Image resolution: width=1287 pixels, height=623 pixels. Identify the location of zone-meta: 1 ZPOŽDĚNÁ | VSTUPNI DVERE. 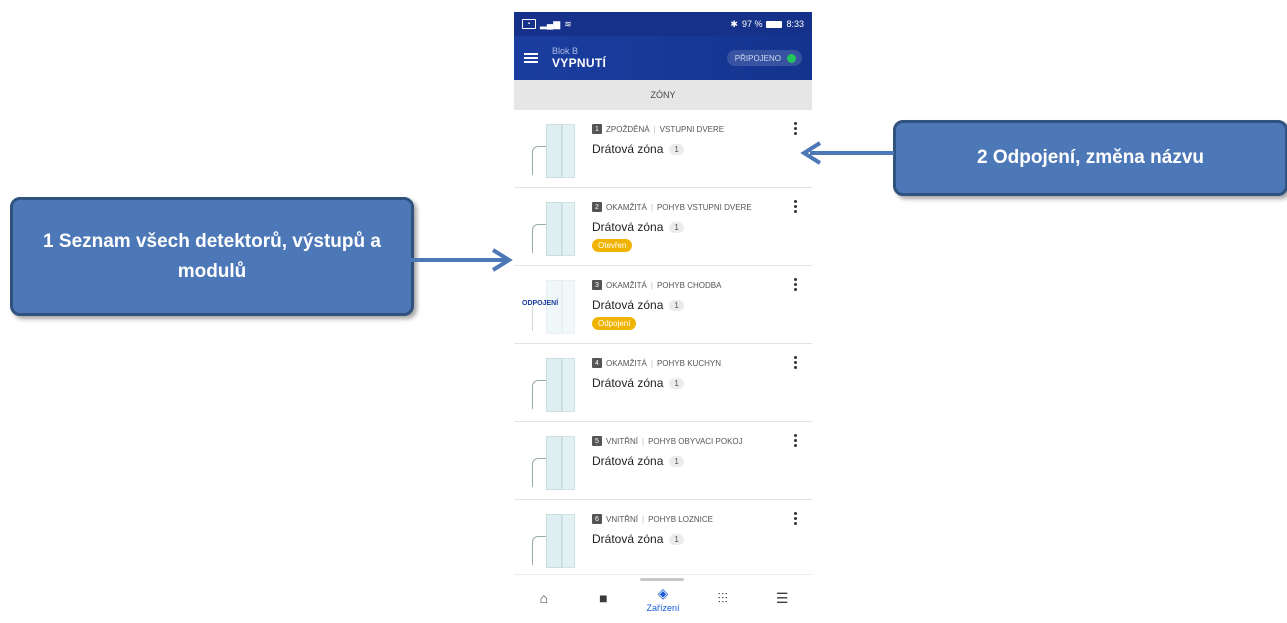
(658, 129).